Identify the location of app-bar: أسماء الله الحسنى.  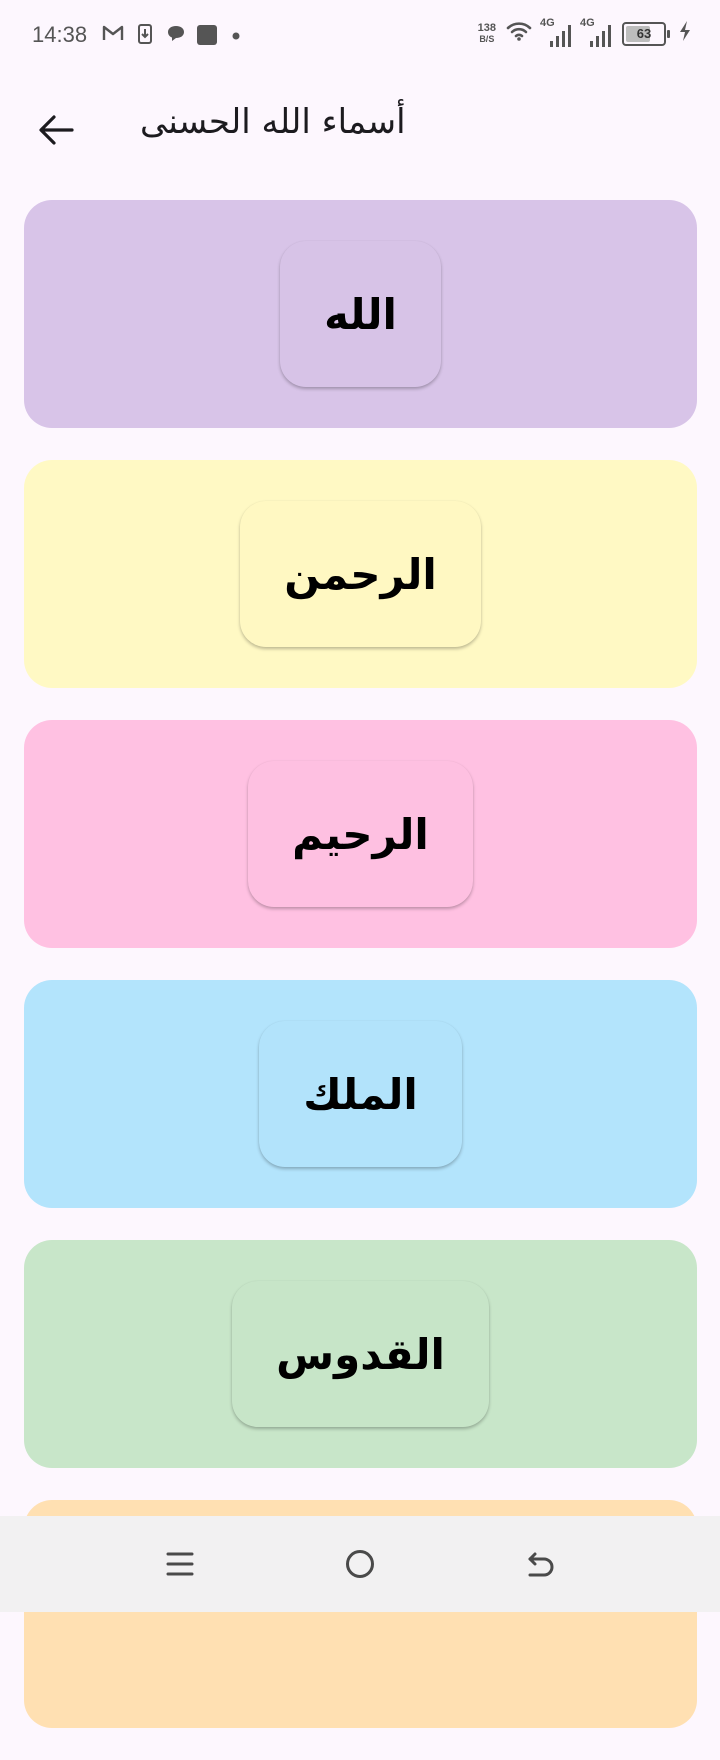
(360, 128).